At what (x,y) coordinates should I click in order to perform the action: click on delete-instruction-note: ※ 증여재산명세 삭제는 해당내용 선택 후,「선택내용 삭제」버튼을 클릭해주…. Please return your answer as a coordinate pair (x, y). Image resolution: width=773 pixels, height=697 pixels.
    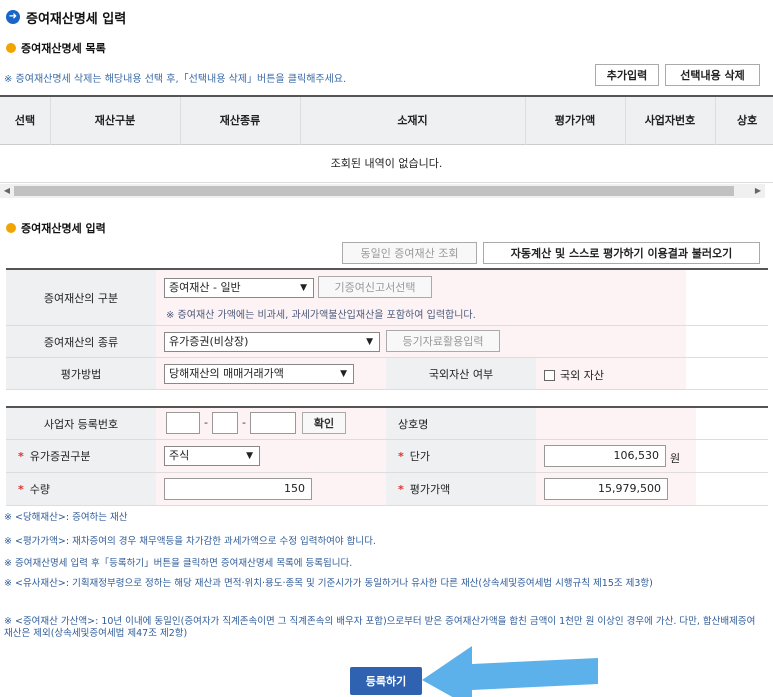
    Looking at the image, I should click on (175, 79).